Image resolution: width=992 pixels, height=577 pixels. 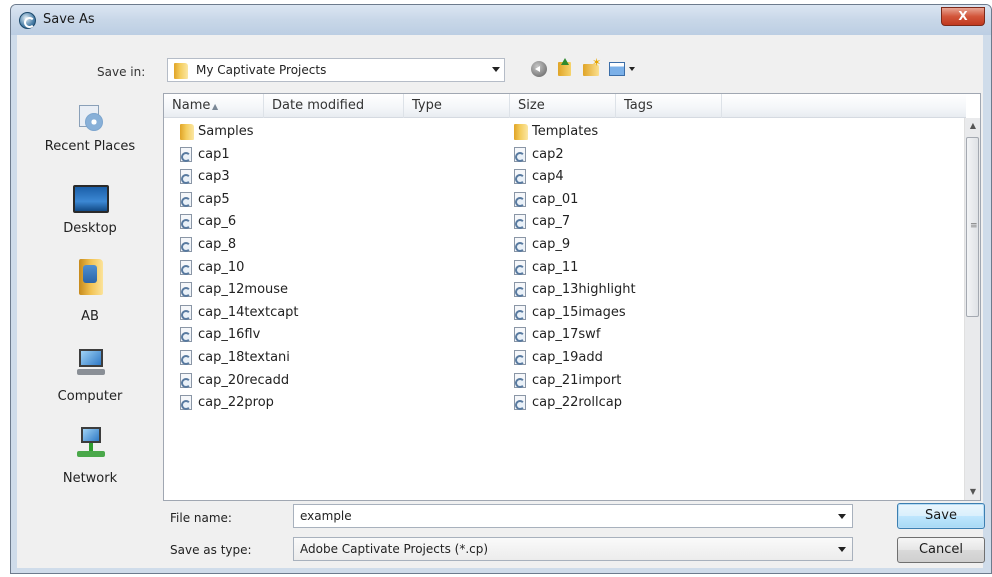 What do you see at coordinates (91, 443) in the screenshot?
I see `network-icon` at bounding box center [91, 443].